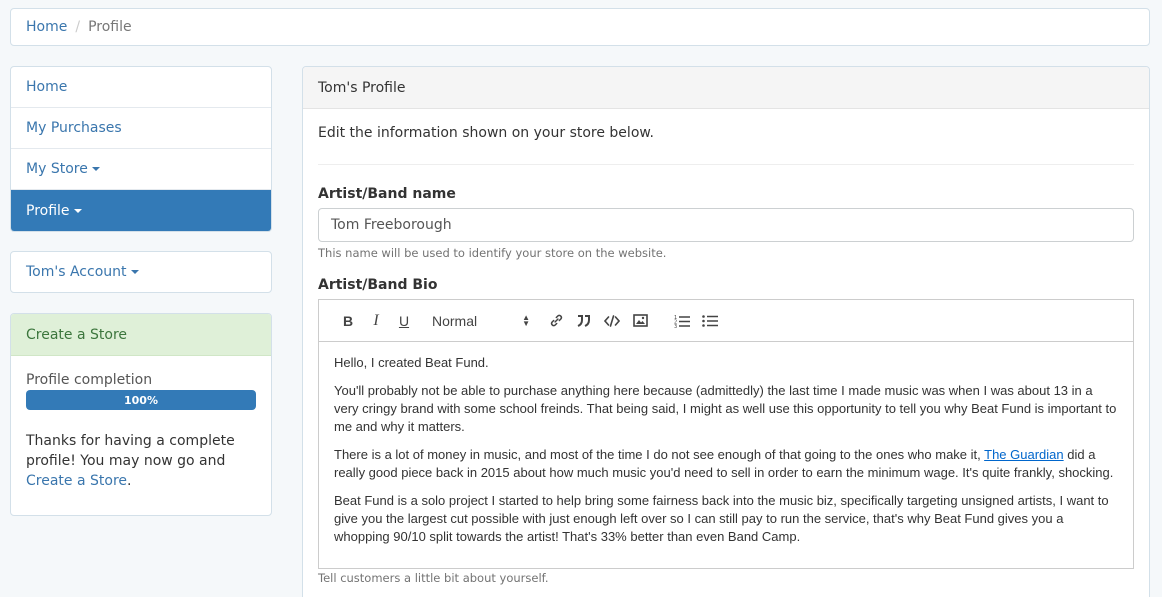  I want to click on ordered-list-button: 123, so click(682, 321).